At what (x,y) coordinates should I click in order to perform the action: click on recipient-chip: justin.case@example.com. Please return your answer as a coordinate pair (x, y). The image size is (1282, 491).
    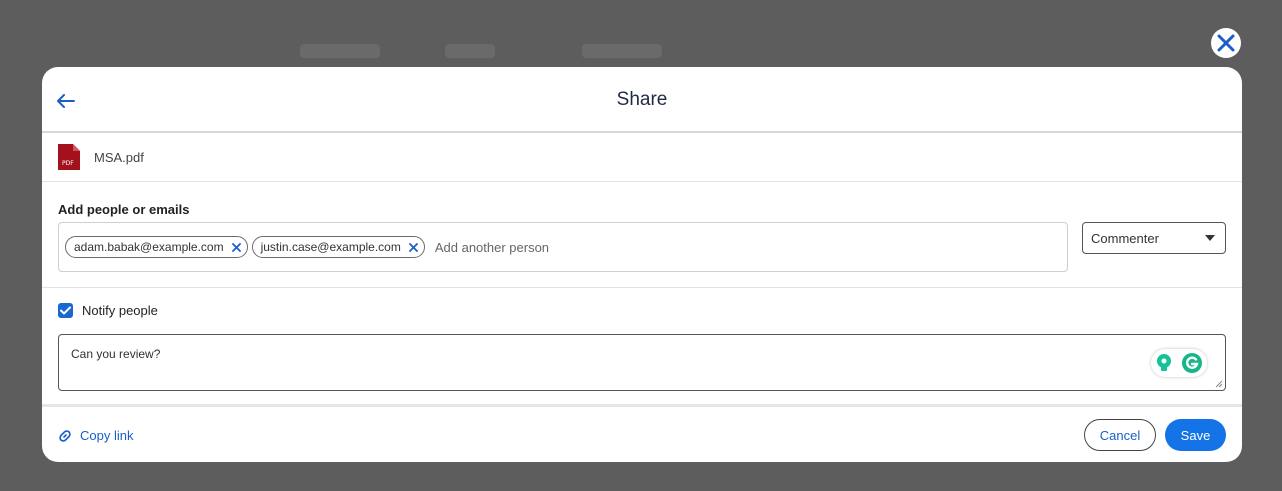
    Looking at the image, I should click on (338, 247).